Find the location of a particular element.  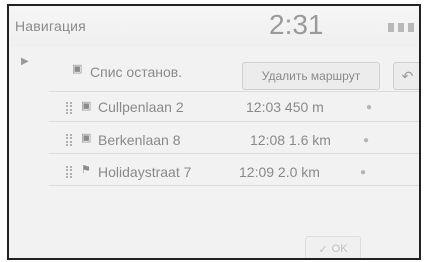

status-icons is located at coordinates (401, 27).